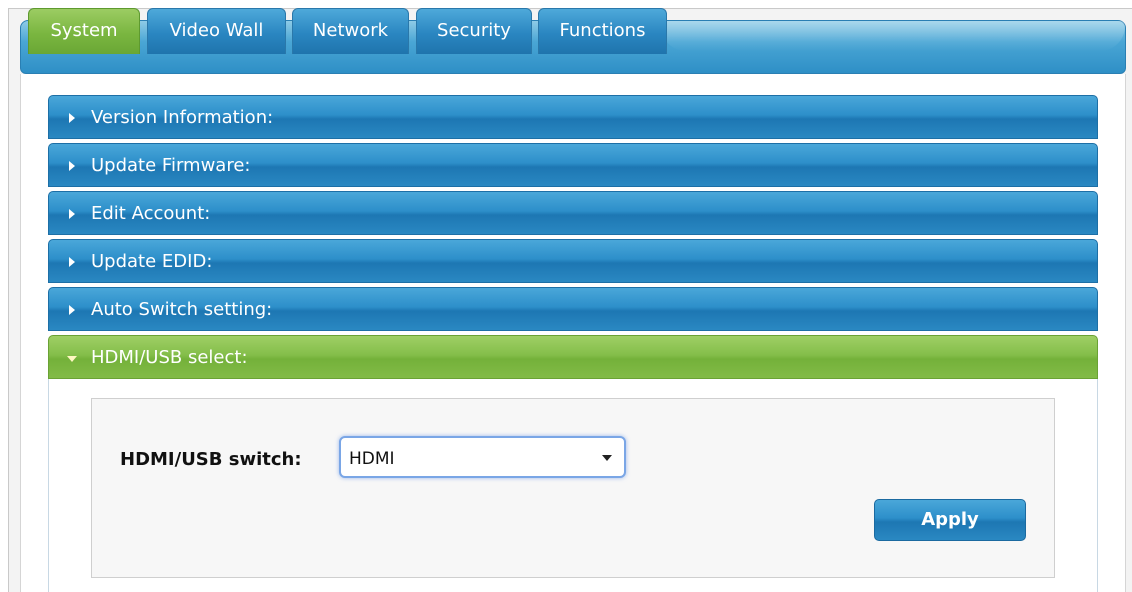  Describe the element at coordinates (893, 36) in the screenshot. I see `tab-bar-decoration` at that location.